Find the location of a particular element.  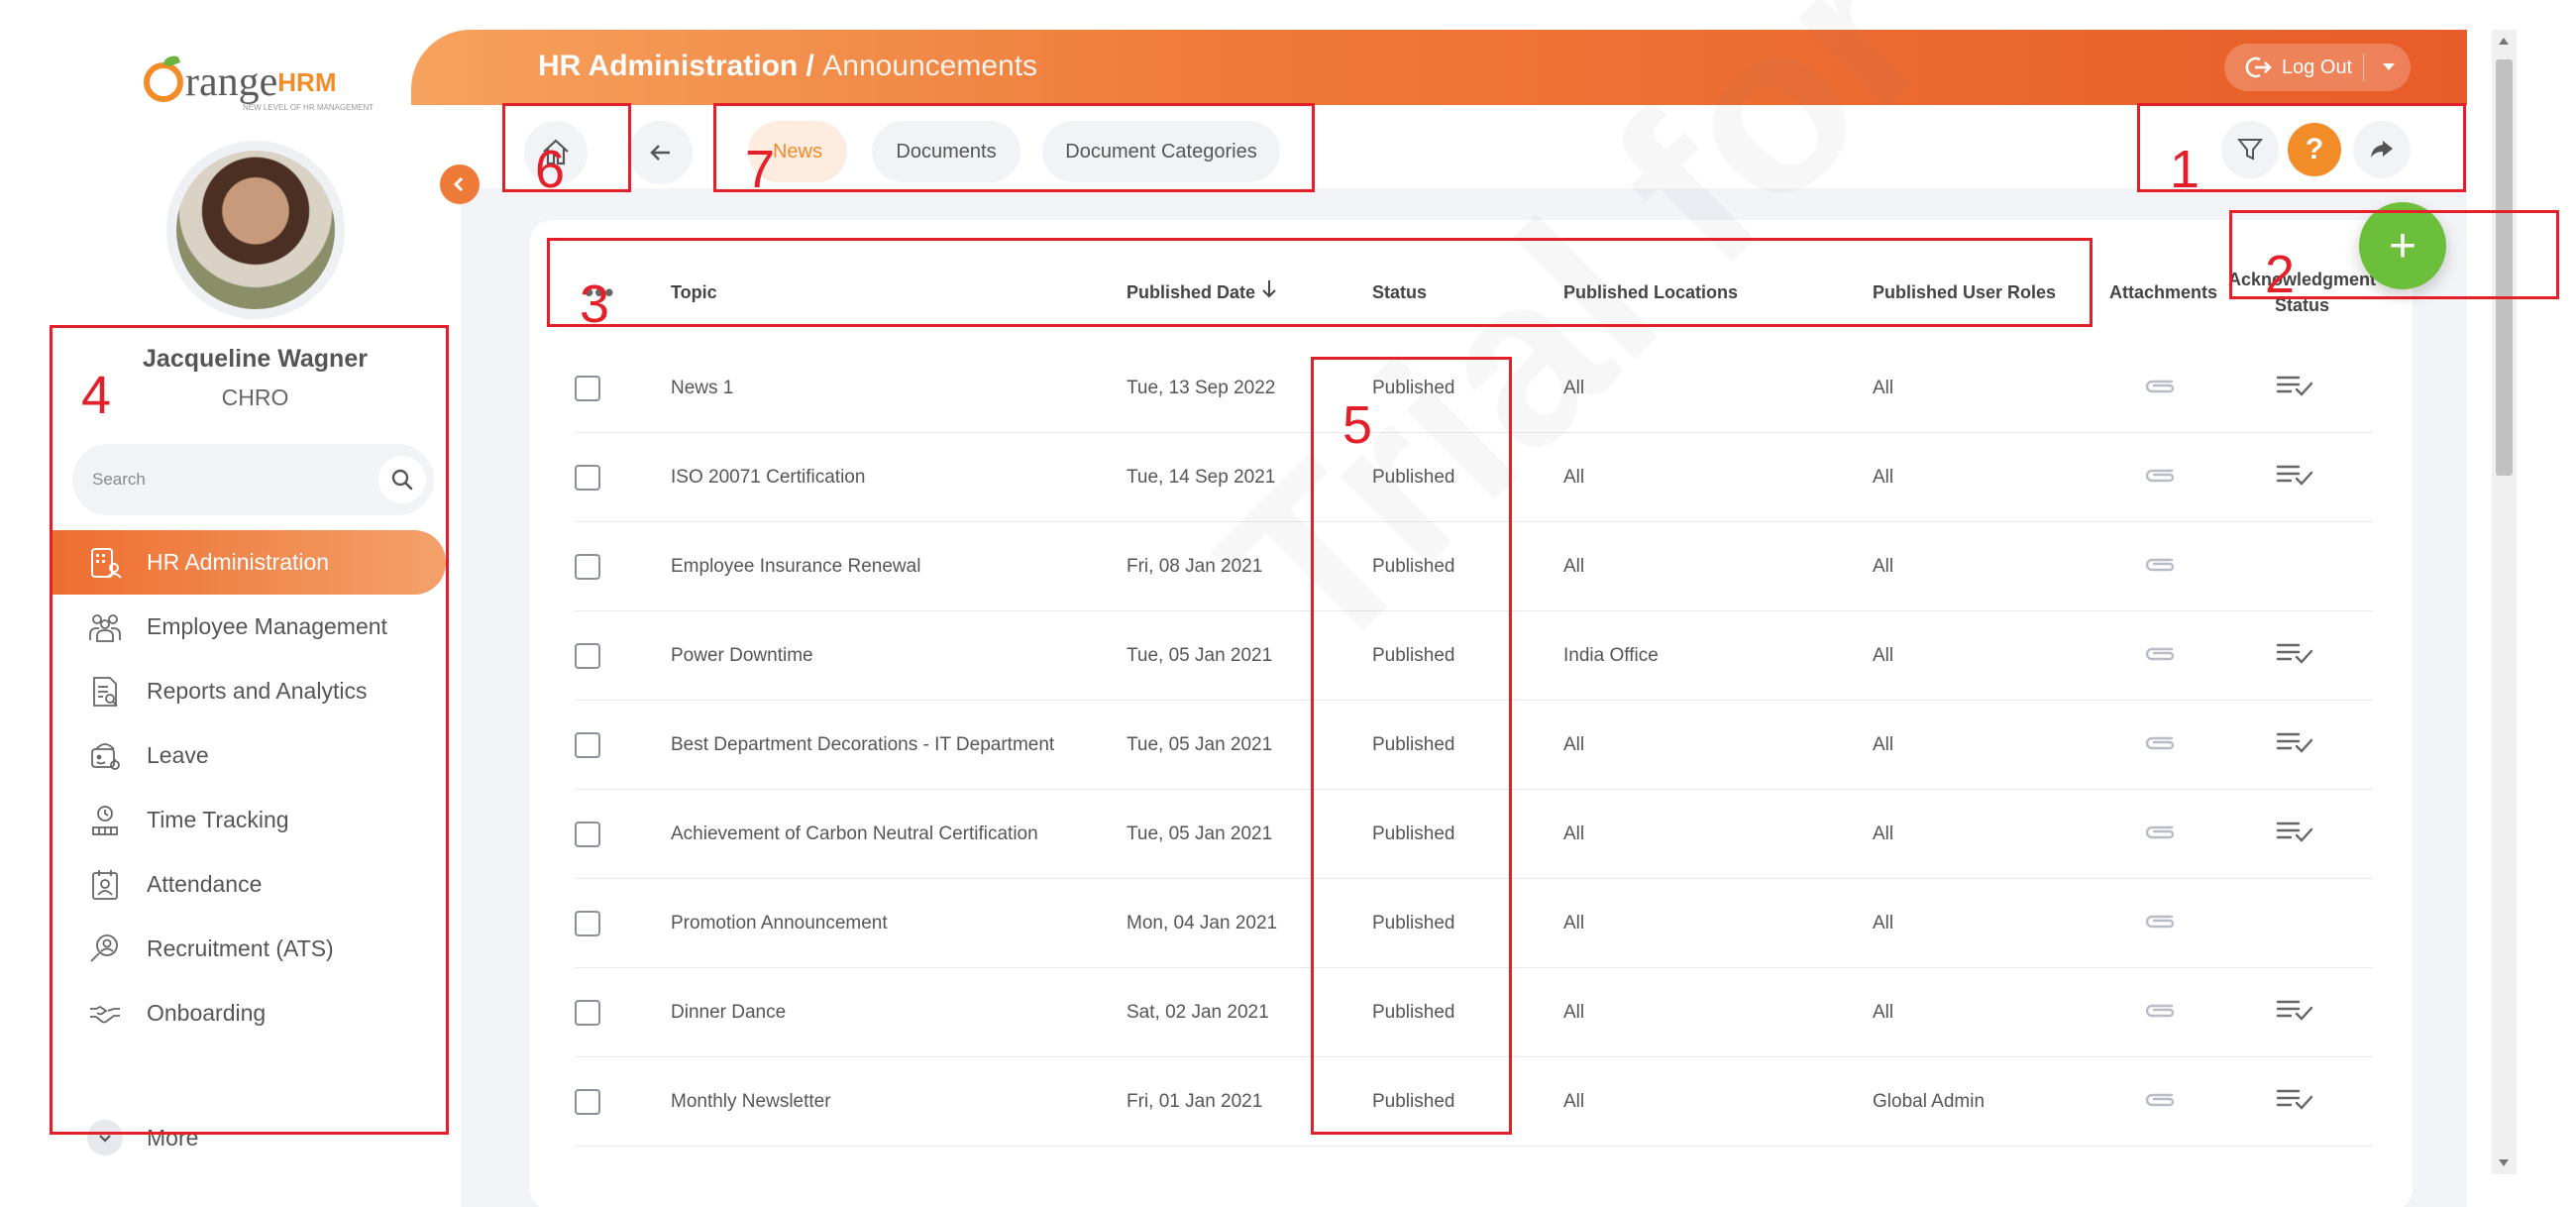

tab-document-categories: Document Categories is located at coordinates (1161, 151).